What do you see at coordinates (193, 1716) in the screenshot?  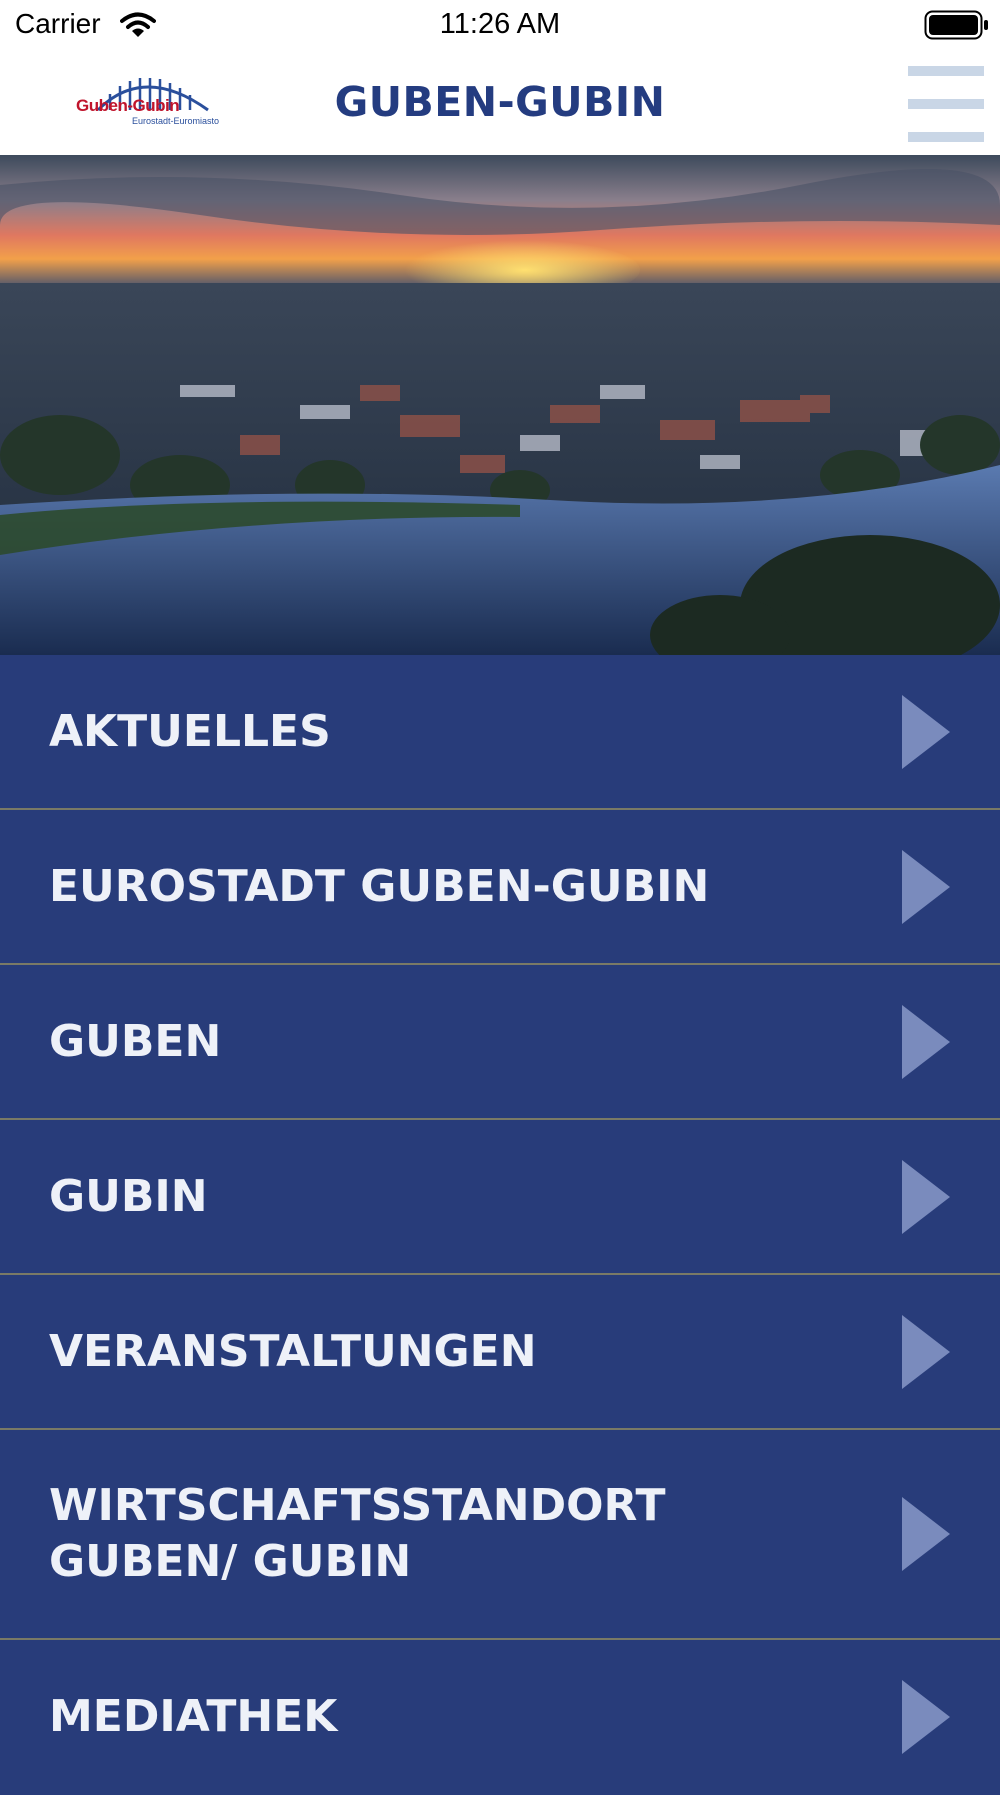 I see `menu-item-label: MEDIATHEK` at bounding box center [193, 1716].